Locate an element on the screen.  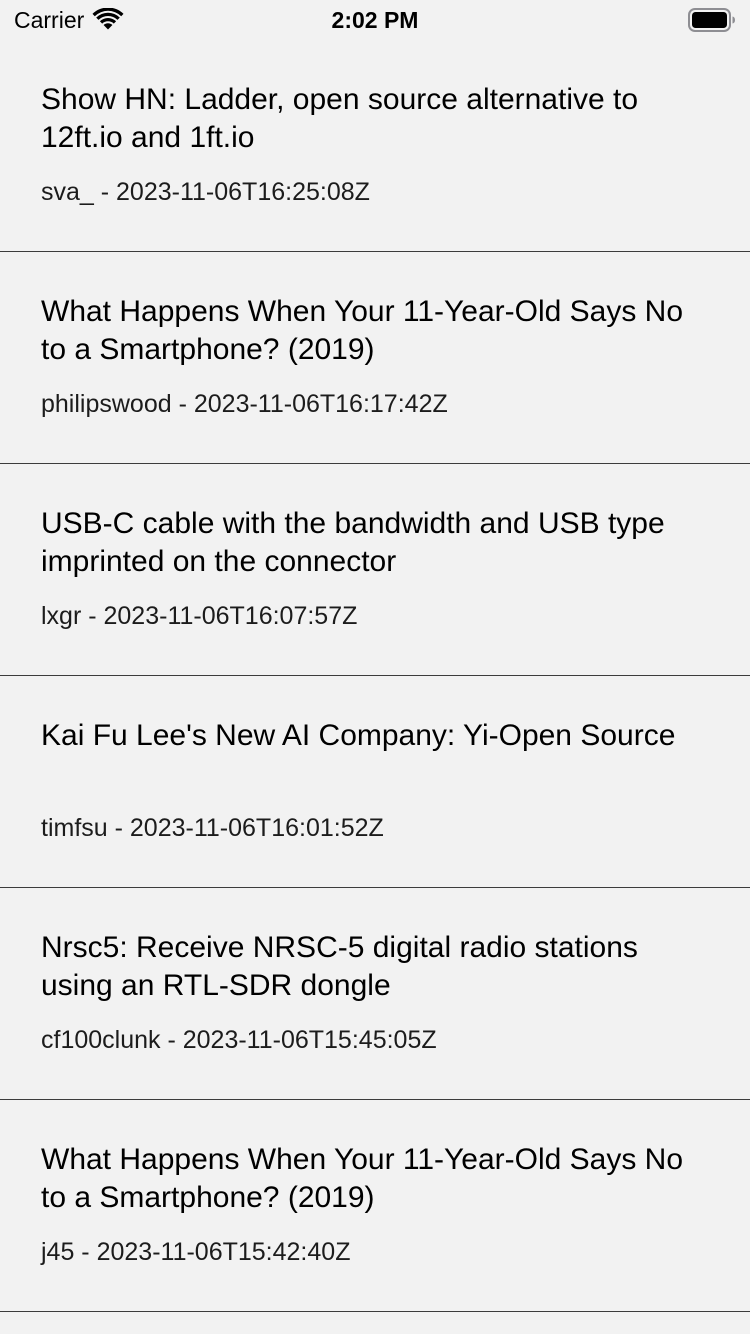
status-bar: Carrier 2:02 PM is located at coordinates (375, 20).